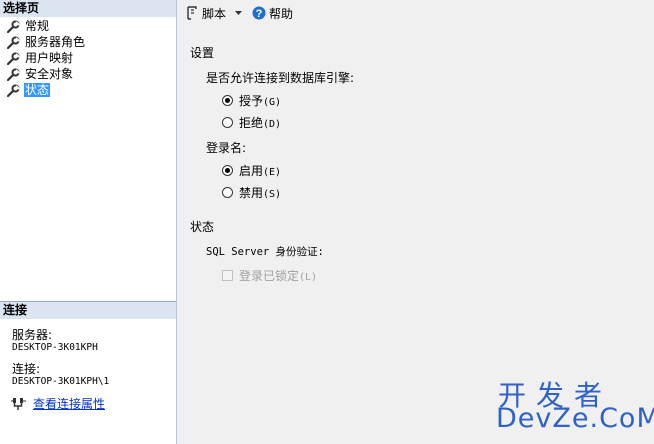 This screenshot has width=654, height=444. Describe the element at coordinates (192, 13) in the screenshot. I see `script-icon` at that location.